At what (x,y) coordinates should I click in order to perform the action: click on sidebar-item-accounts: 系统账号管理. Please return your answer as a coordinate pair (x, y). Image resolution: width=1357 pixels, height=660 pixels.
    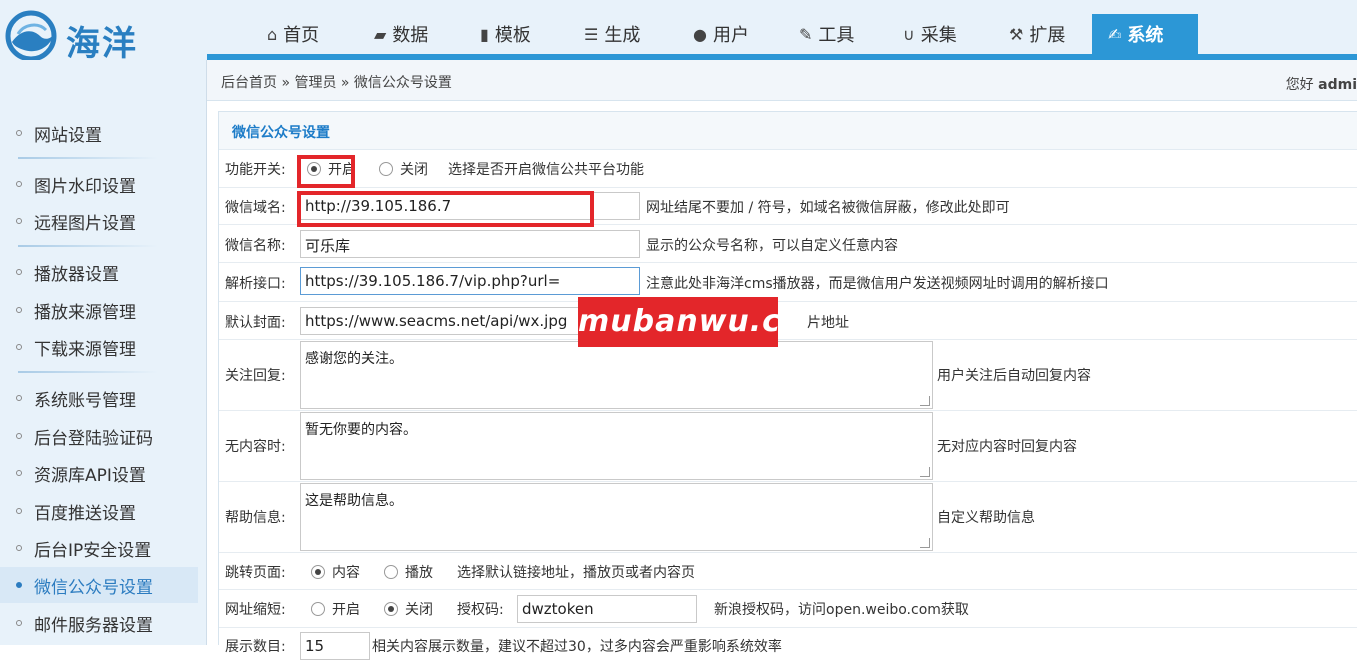
    Looking at the image, I should click on (99, 398).